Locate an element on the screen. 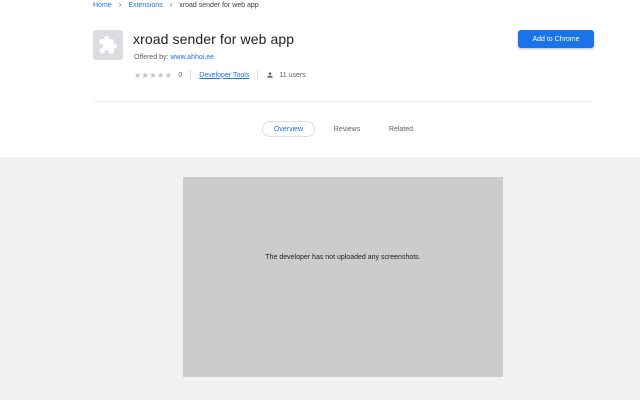 This screenshot has width=640, height=400. breadcrumb-current: xroad sender for web app is located at coordinates (219, 5).